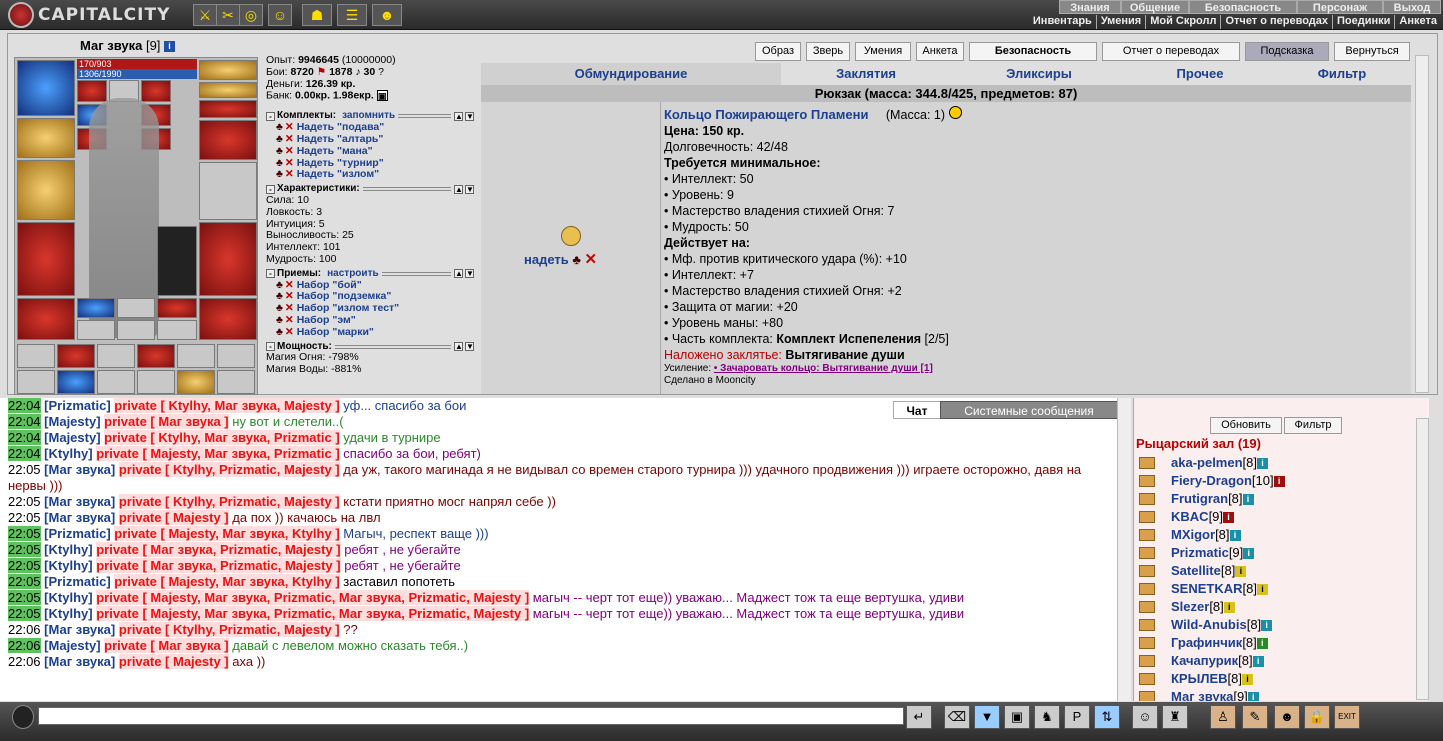  I want to click on return-button: Вернуться, so click(1372, 51).